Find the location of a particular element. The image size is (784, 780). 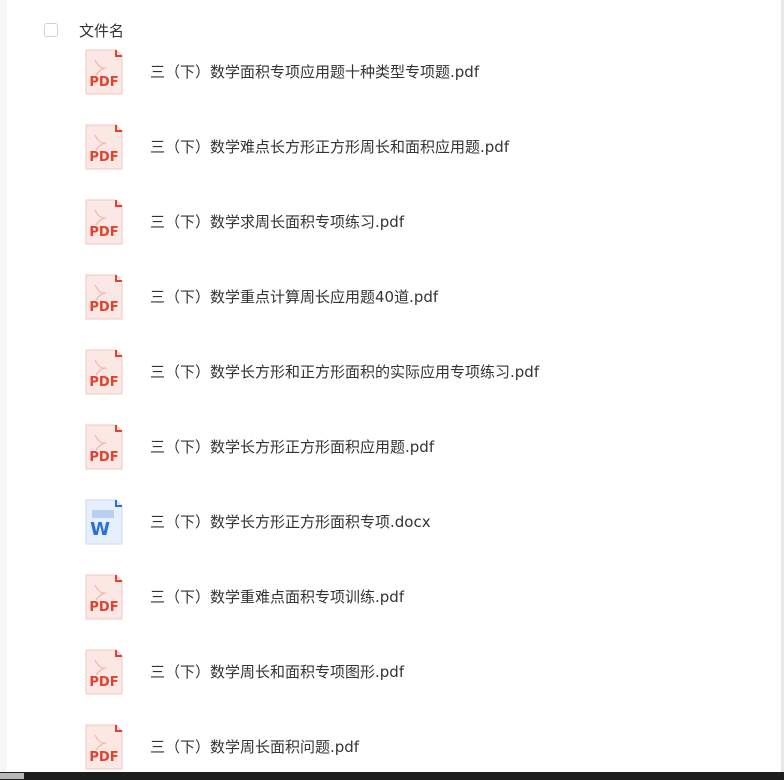

file-name: 三（下）数学长方形正方形面积专项.docx is located at coordinates (290, 522).